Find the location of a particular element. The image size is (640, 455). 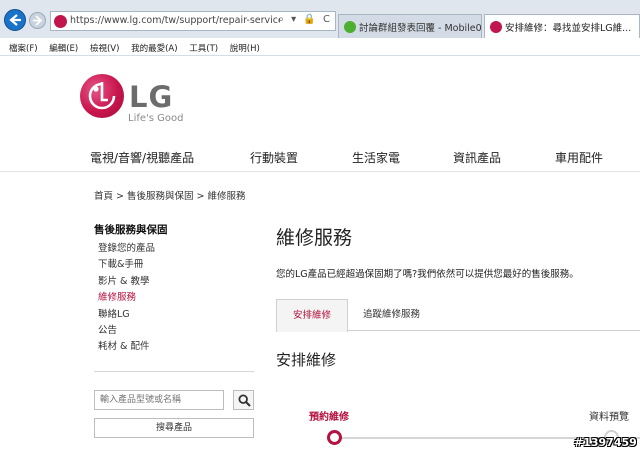

forward-arrow-icon is located at coordinates (38, 20).